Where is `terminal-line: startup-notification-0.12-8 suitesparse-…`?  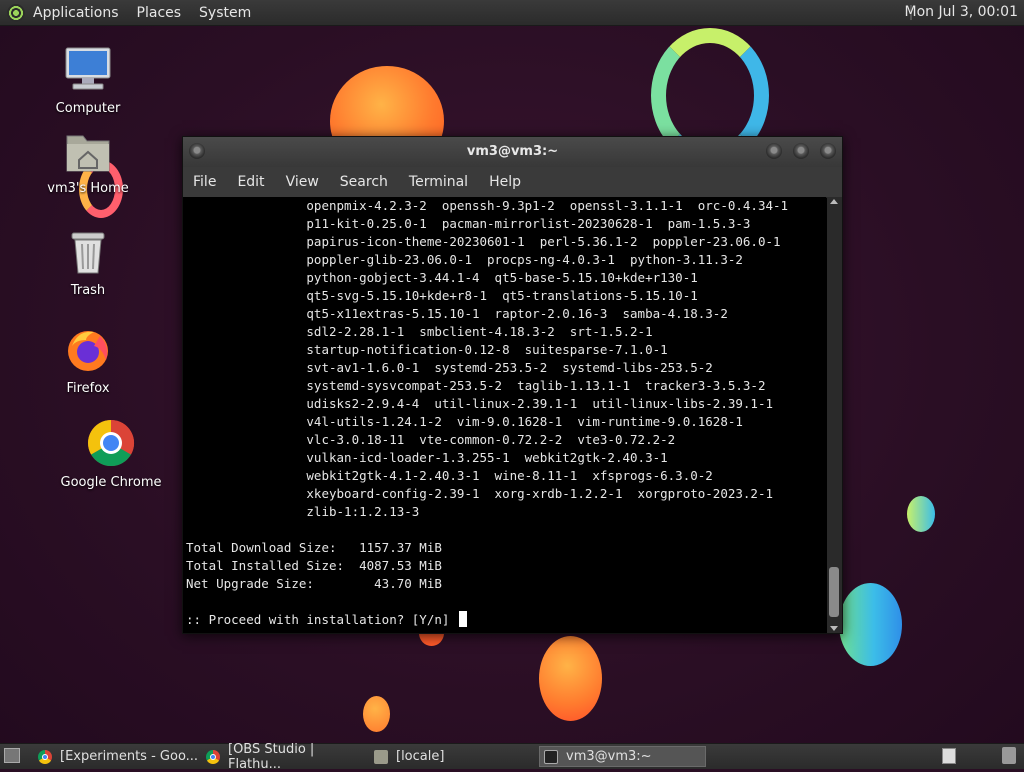 terminal-line: startup-notification-0.12-8 suitesparse-… is located at coordinates (427, 349).